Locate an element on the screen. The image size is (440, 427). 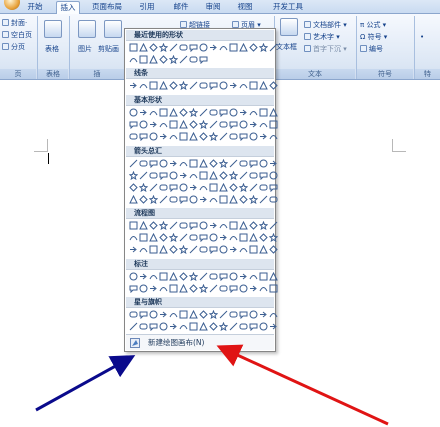
equation-button: π 公式 ▾ is located at coordinates (373, 25).